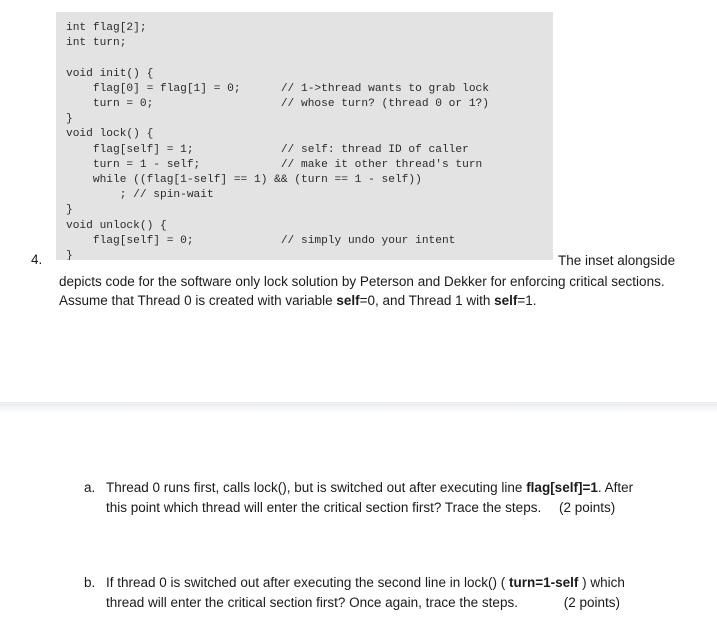  What do you see at coordinates (587, 507) in the screenshot?
I see `question-a-points: (2 points)` at bounding box center [587, 507].